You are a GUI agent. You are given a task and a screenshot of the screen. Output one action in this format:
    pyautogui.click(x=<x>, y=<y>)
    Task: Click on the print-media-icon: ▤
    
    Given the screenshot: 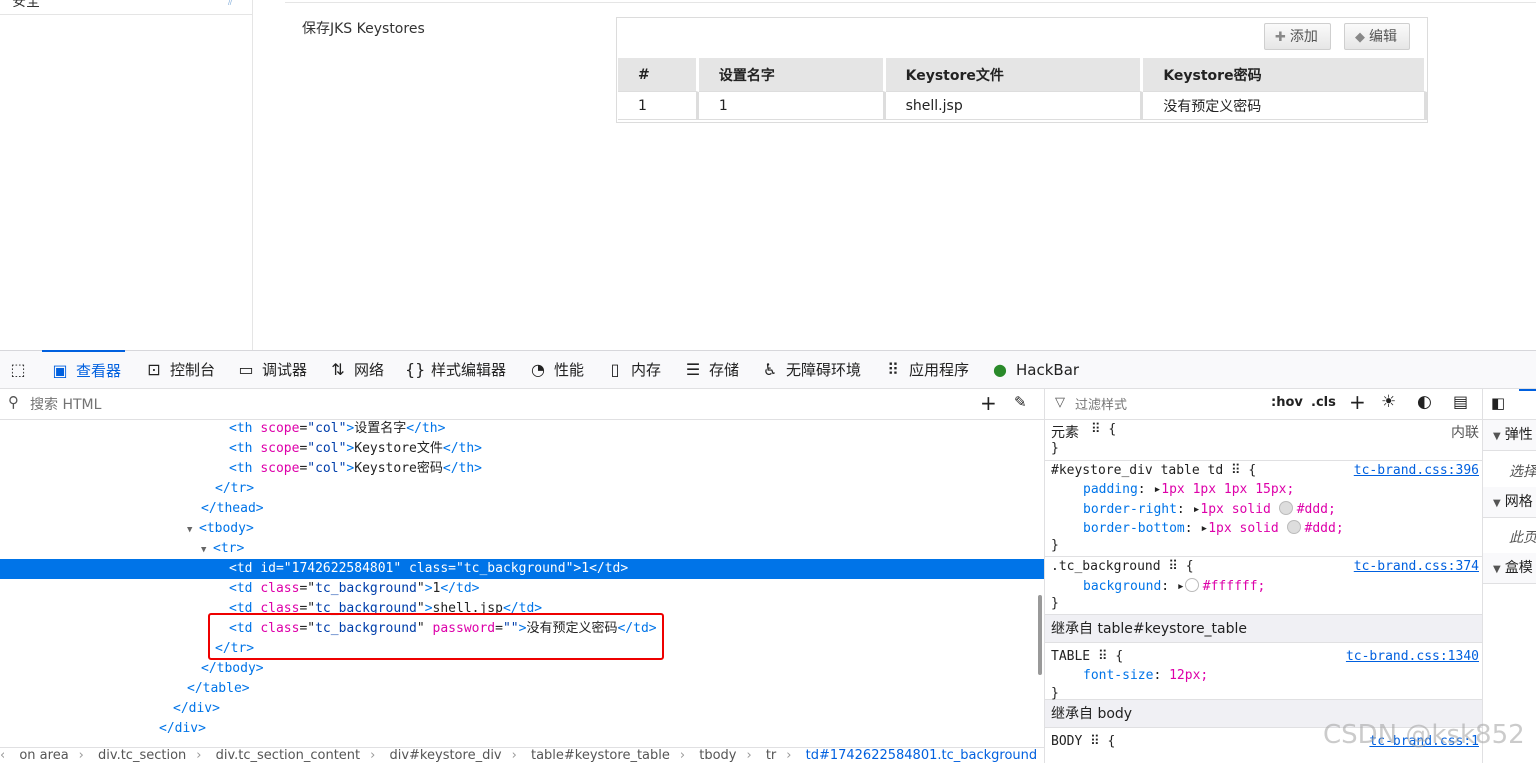 What is the action you would take?
    pyautogui.click(x=1460, y=401)
    